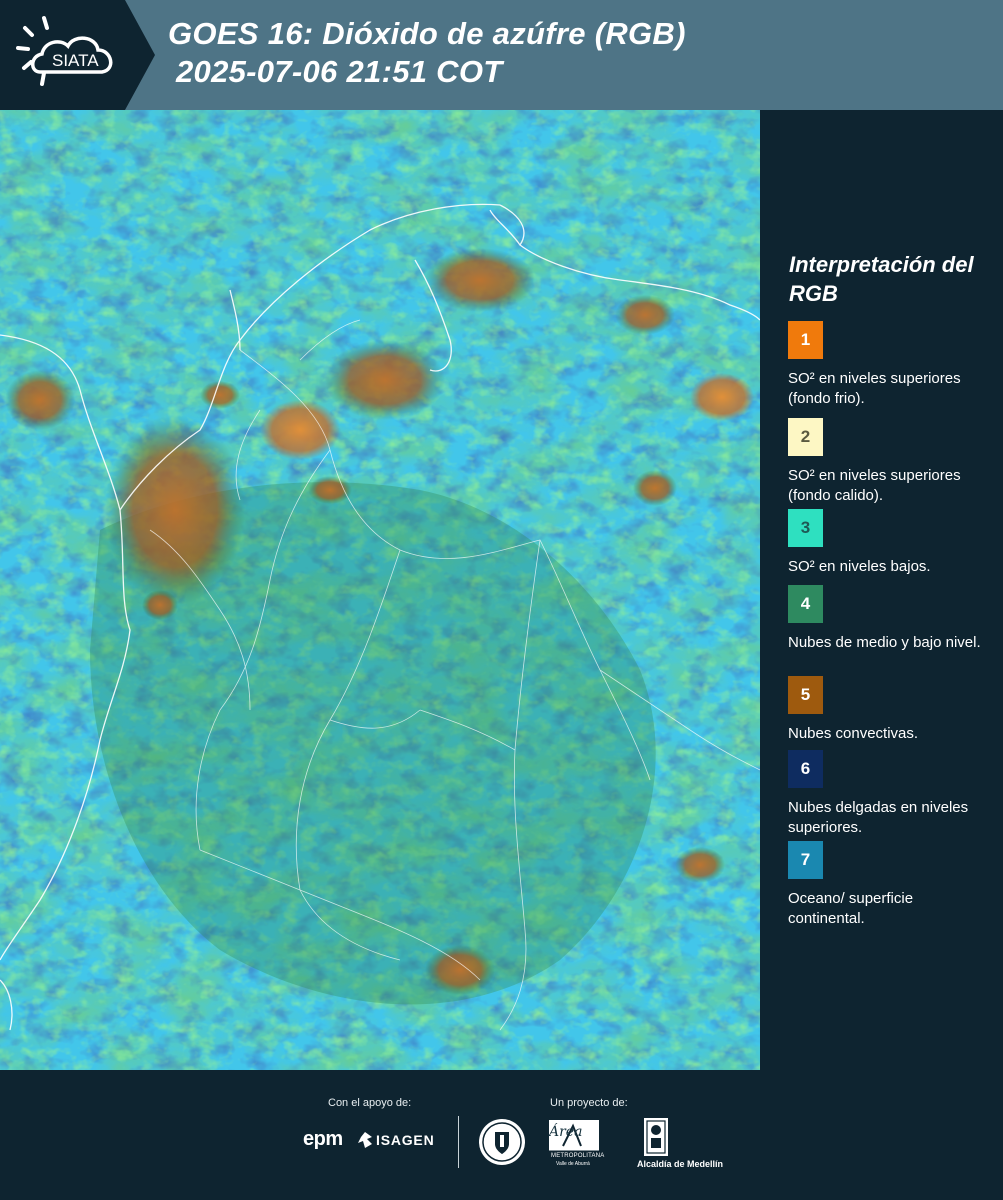 The width and height of the screenshot is (1003, 1200). I want to click on isagen-logo: ISAGEN, so click(396, 1140).